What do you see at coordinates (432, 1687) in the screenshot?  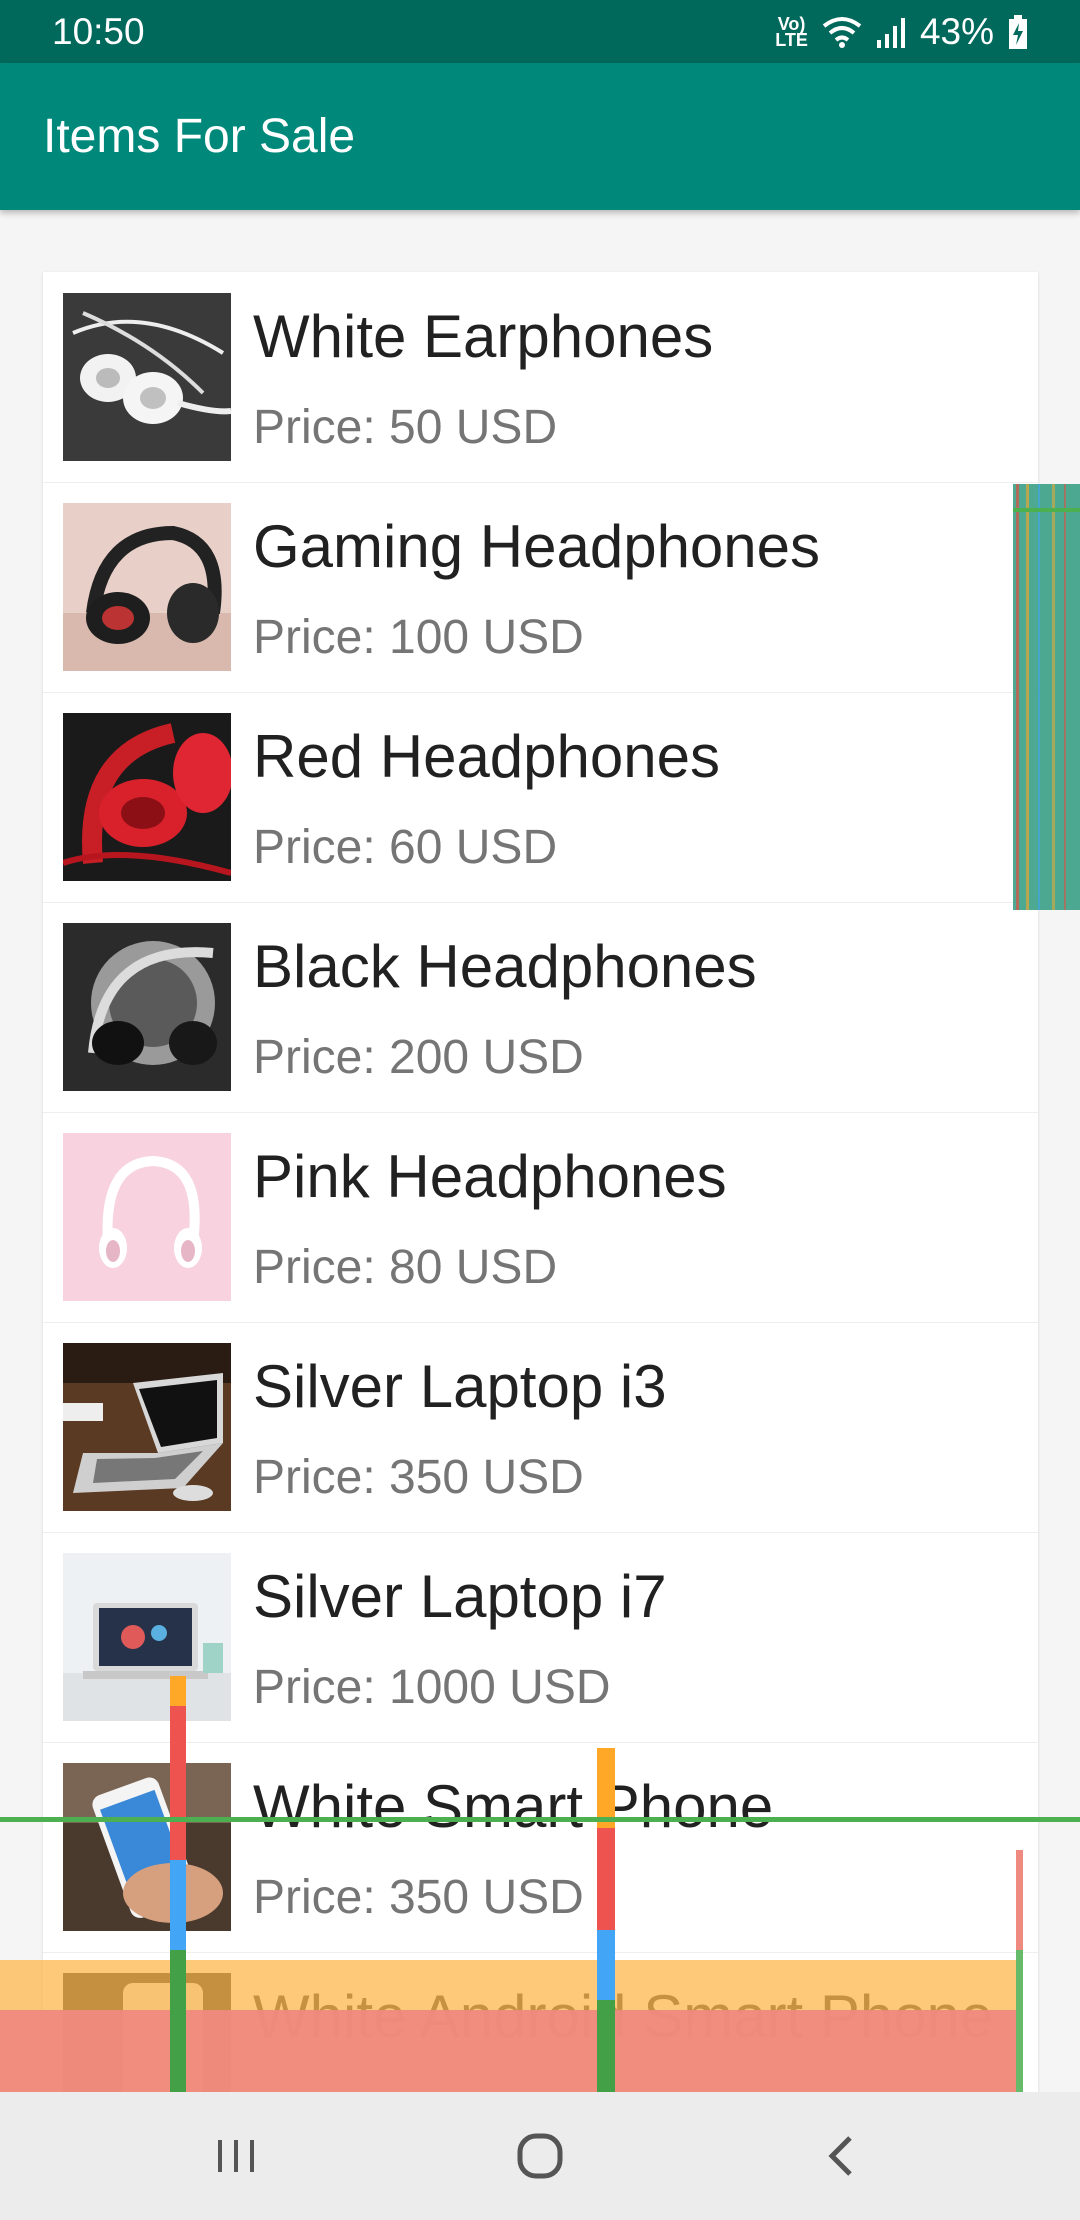 I see `item-price: Price: 1000 USD` at bounding box center [432, 1687].